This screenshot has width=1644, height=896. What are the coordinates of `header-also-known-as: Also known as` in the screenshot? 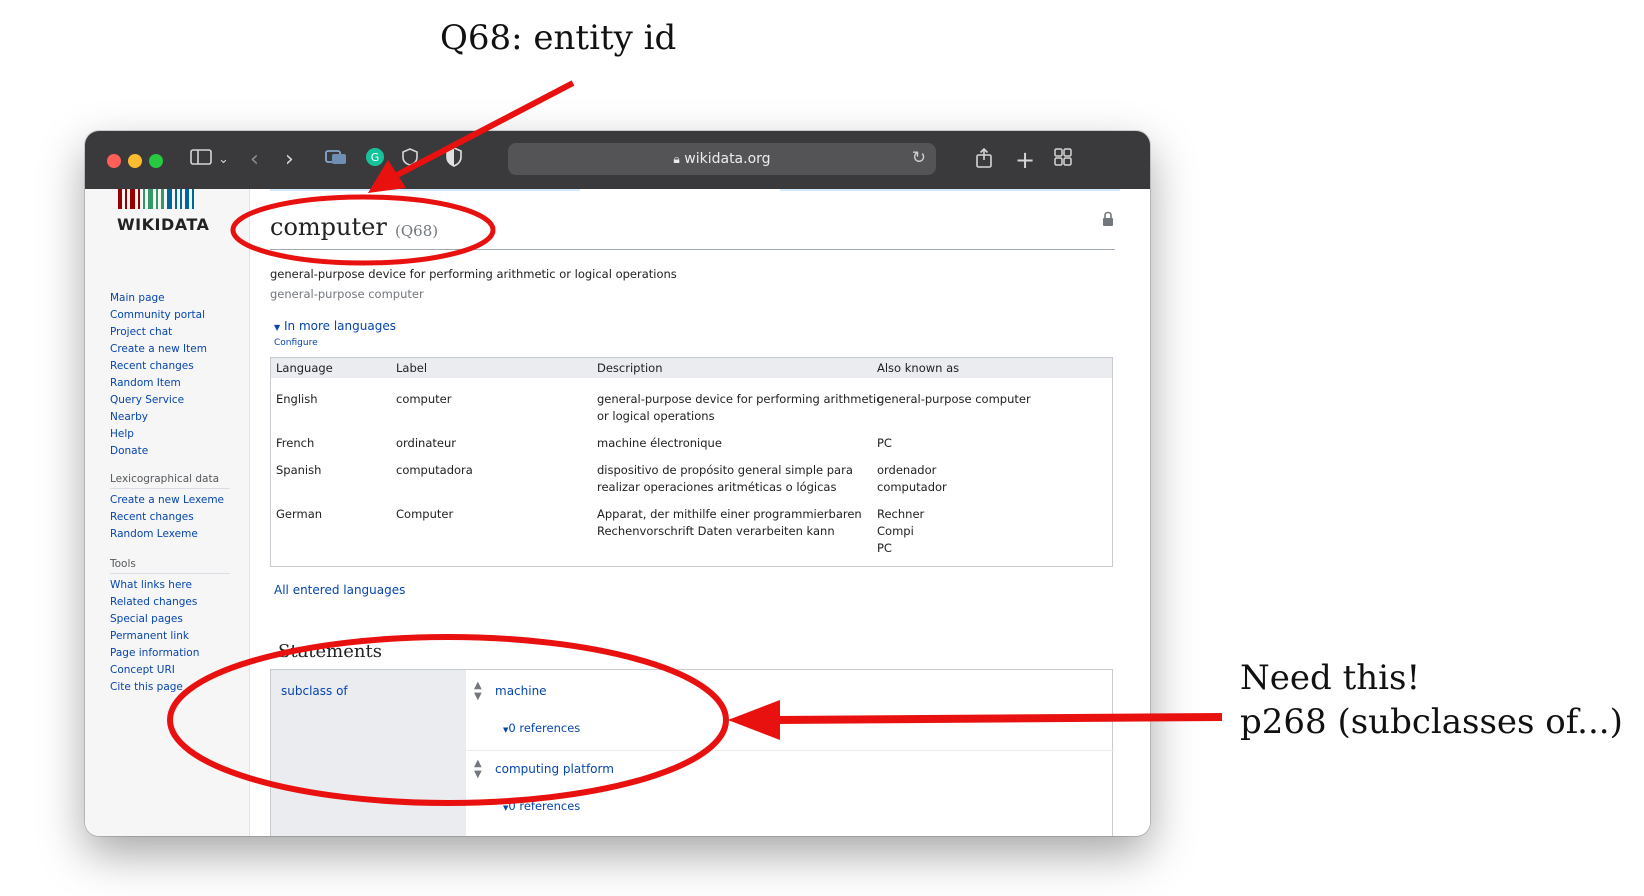 It's located at (918, 368).